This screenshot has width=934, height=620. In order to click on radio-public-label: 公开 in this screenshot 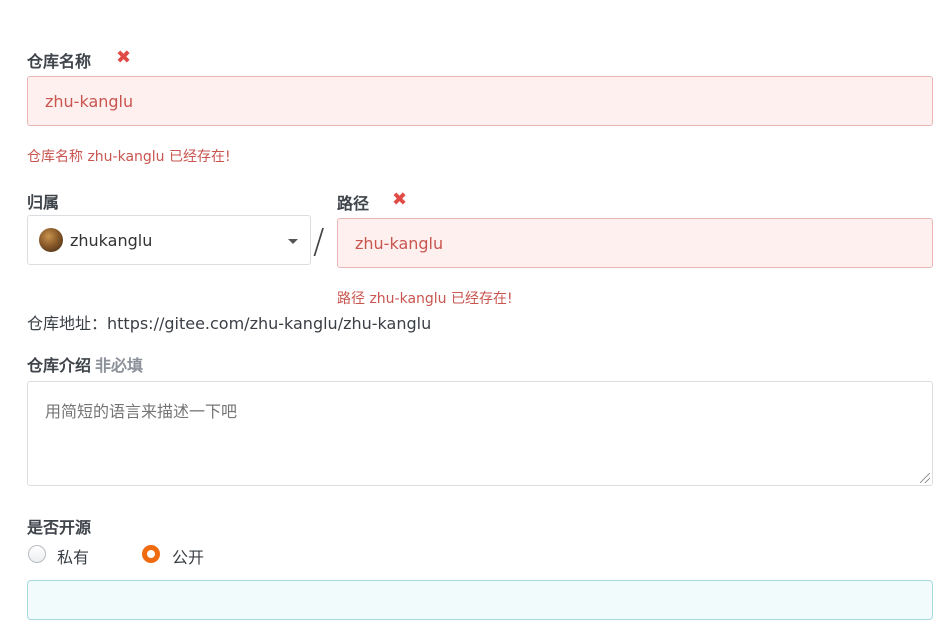, I will do `click(188, 556)`.